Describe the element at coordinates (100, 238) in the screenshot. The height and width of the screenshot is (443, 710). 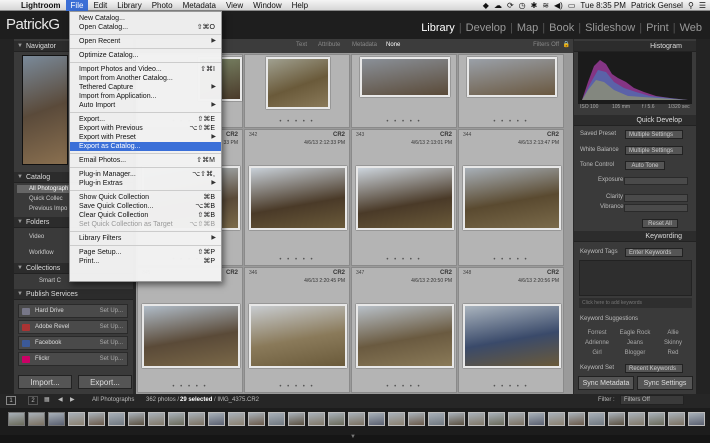
I see `menu-item: Library Filters` at that location.